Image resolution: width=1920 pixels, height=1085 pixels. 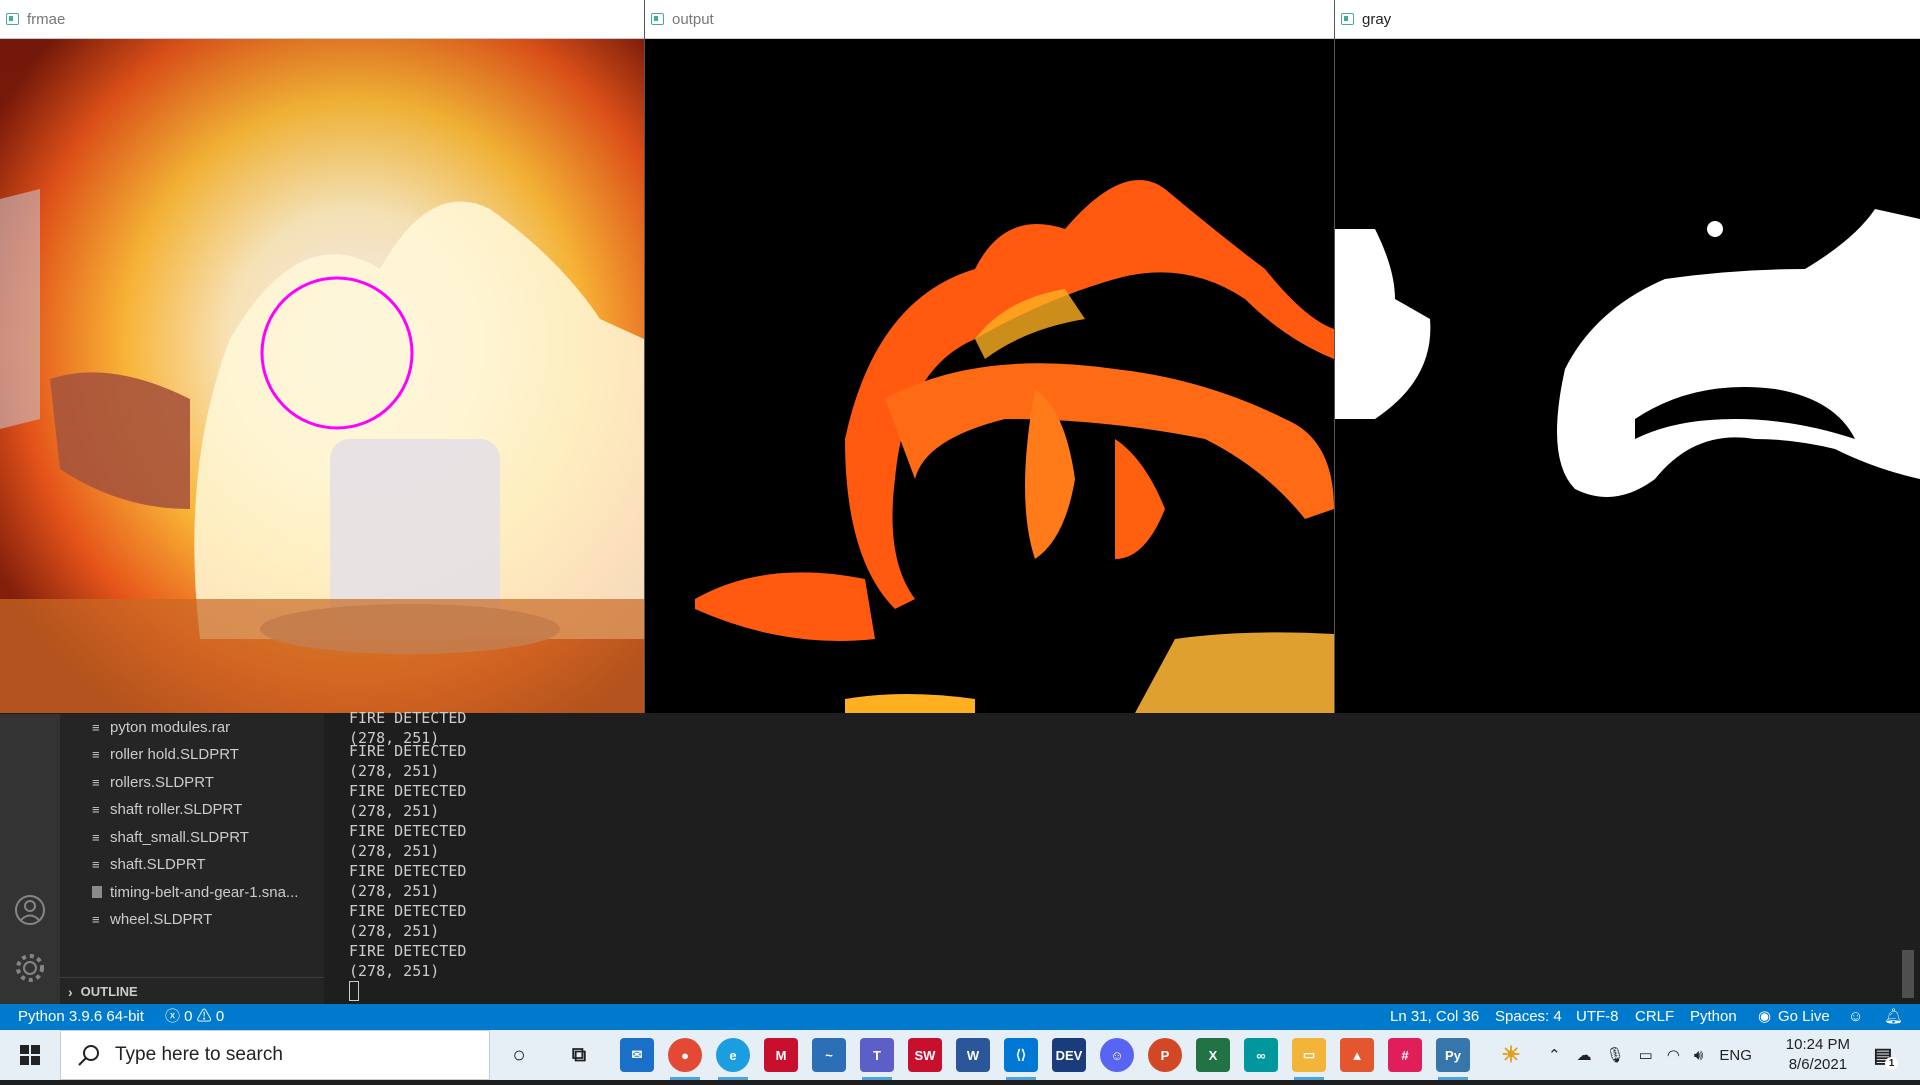 What do you see at coordinates (149, 864) in the screenshot?
I see `file-item: ≡ shaft.SLDPRT` at bounding box center [149, 864].